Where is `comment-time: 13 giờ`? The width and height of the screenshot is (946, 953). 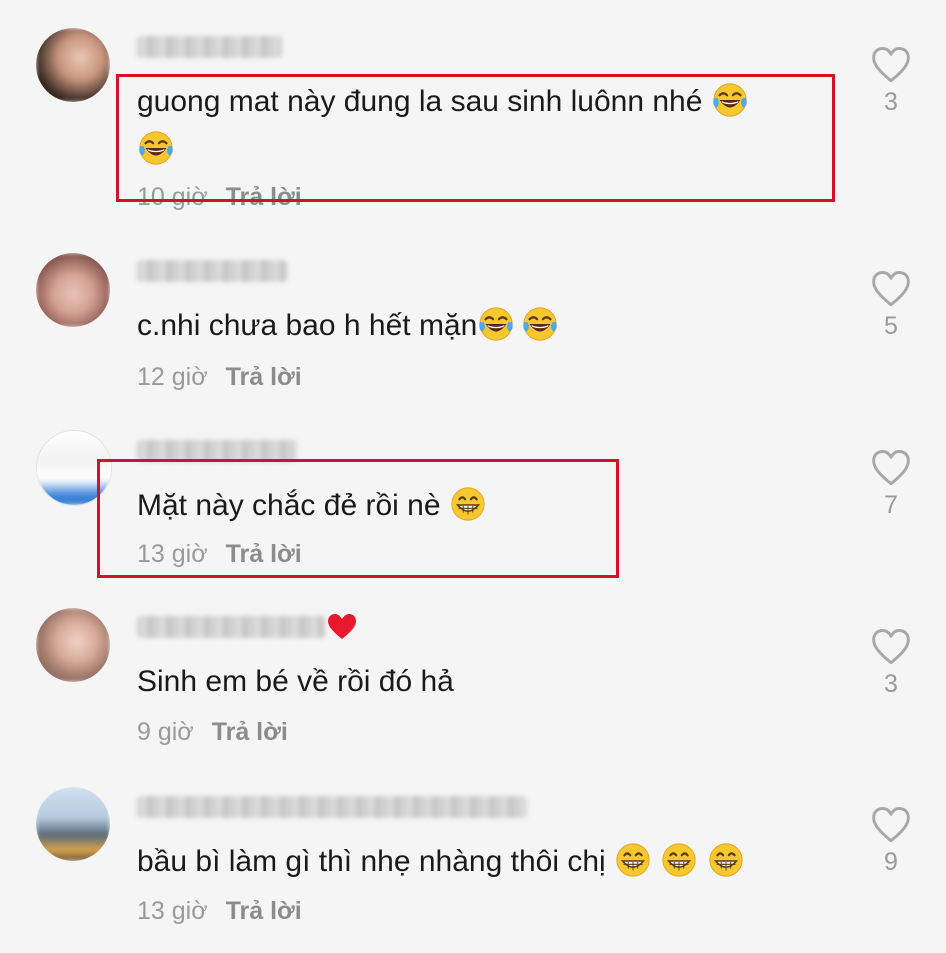
comment-time: 13 giờ is located at coordinates (172, 911).